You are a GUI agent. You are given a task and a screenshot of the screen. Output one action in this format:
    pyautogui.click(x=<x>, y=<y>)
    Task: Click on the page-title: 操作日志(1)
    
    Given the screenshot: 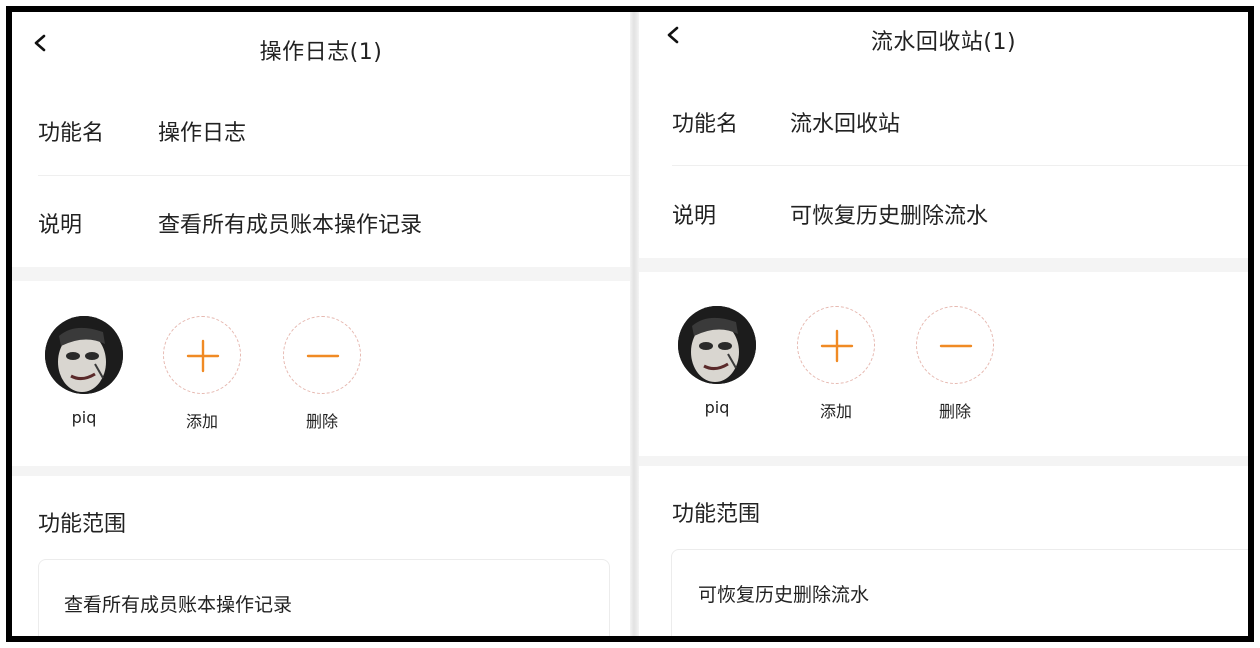 What is the action you would take?
    pyautogui.click(x=321, y=52)
    